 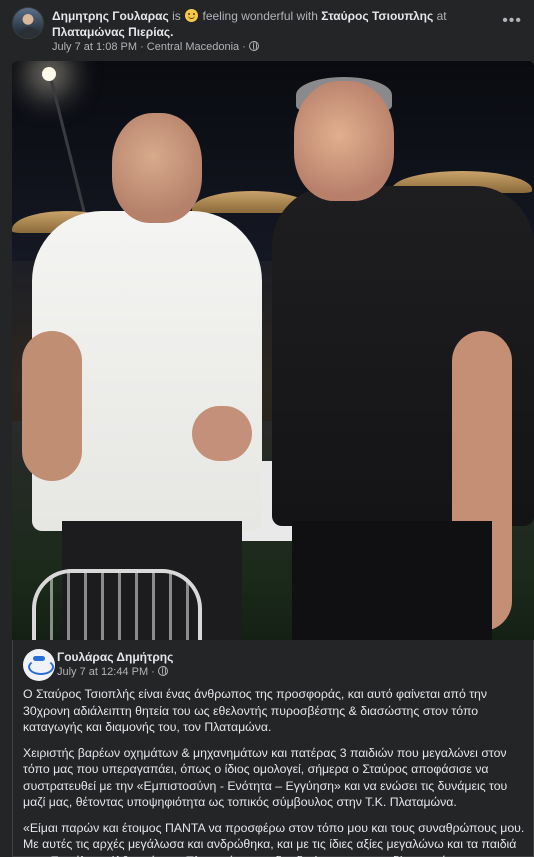 What do you see at coordinates (193, 47) in the screenshot?
I see `post-place: Central Macedonia` at bounding box center [193, 47].